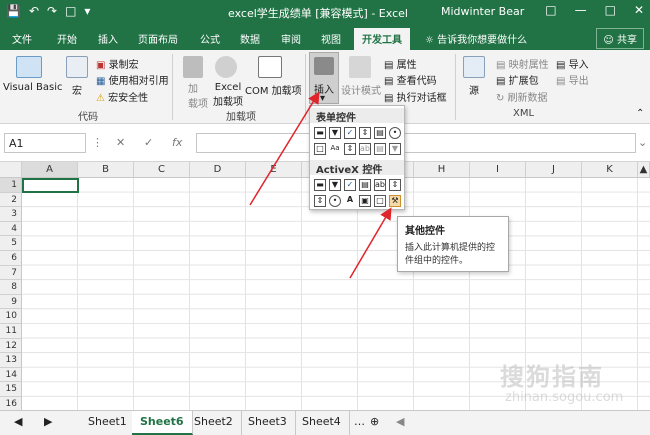 This screenshot has height=435, width=650. What do you see at coordinates (106, 170) in the screenshot?
I see `column-header: B` at bounding box center [106, 170].